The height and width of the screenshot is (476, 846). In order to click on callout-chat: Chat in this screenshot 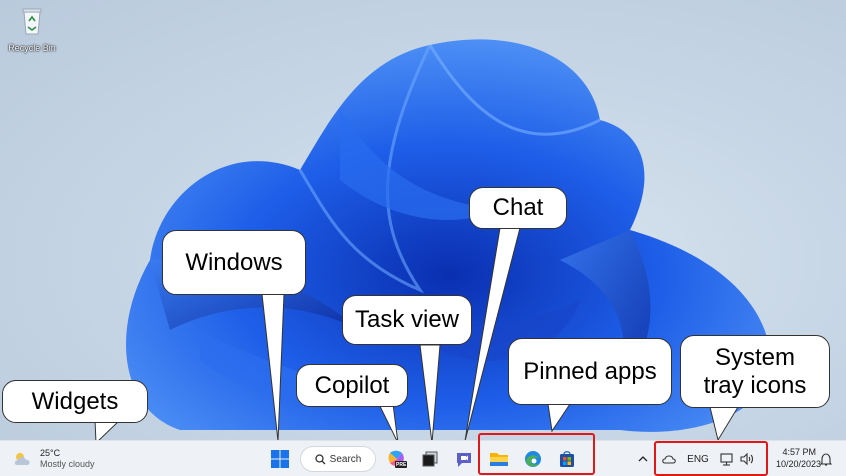, I will do `click(518, 208)`.